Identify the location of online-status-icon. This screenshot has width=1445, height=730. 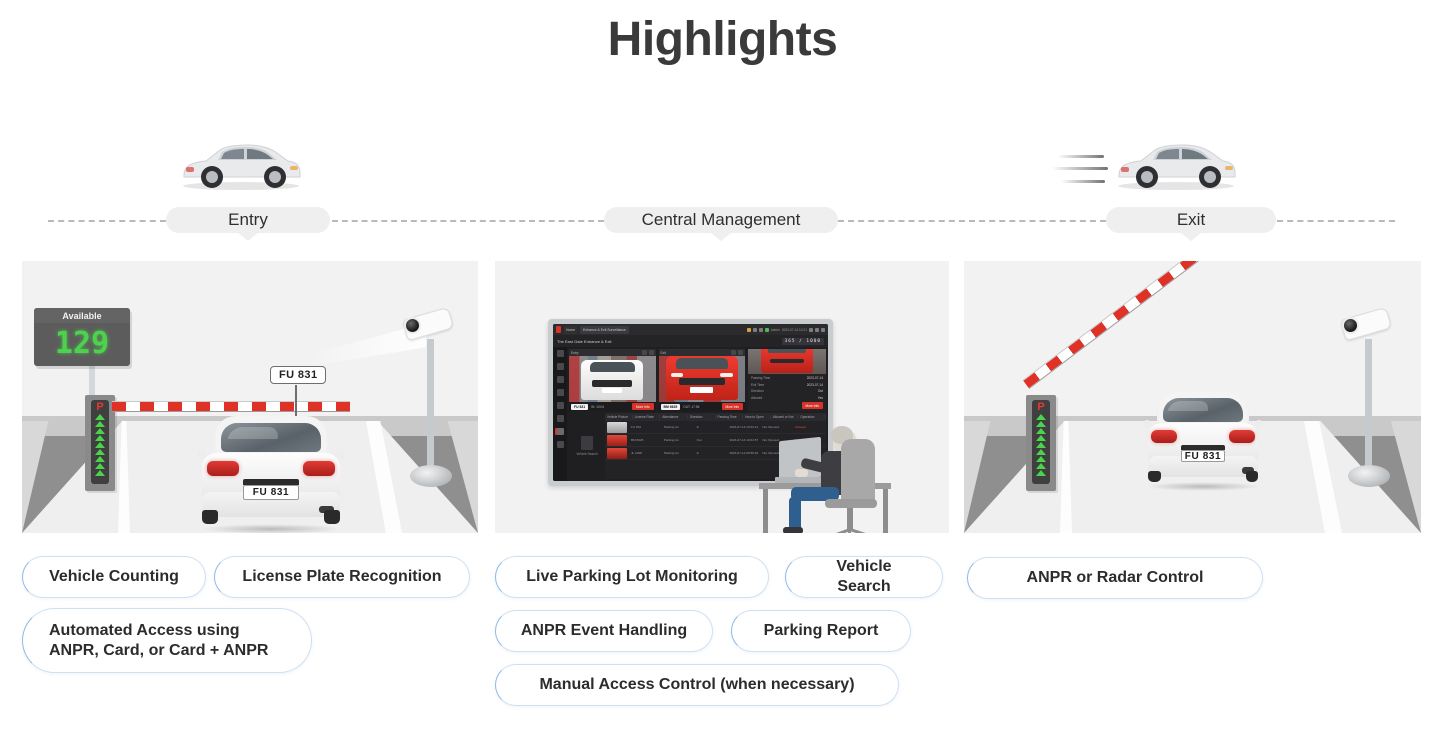
(766, 329).